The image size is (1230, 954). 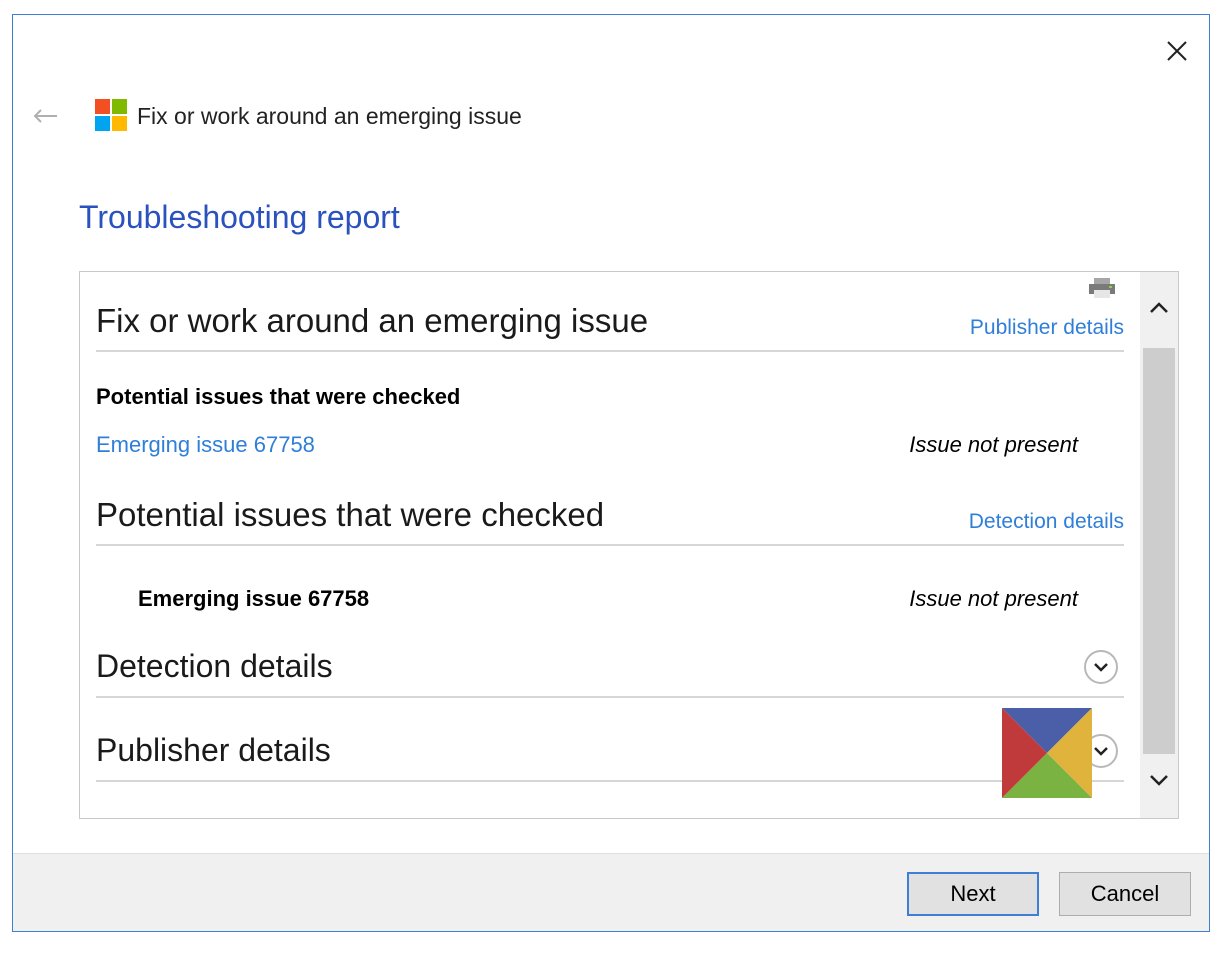 What do you see at coordinates (973, 894) in the screenshot?
I see `next-button: Next` at bounding box center [973, 894].